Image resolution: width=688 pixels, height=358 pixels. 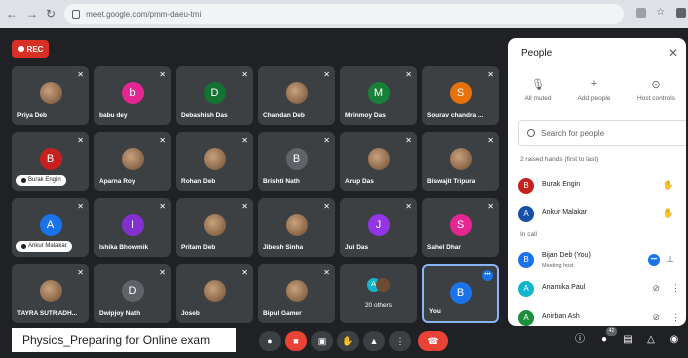 What do you see at coordinates (51, 14) in the screenshot?
I see `reload-icon: ↻` at bounding box center [51, 14].